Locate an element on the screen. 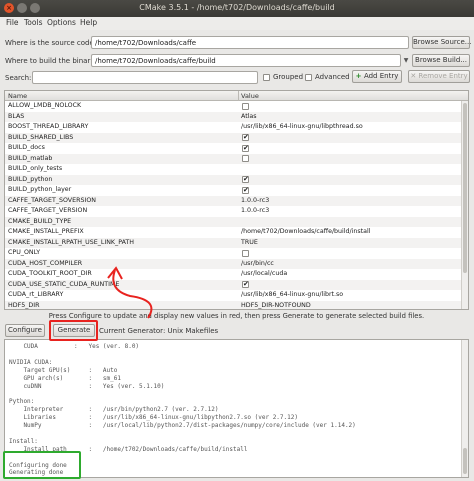  console-line: GPU arch(s) : sm_61 is located at coordinates (65, 378).